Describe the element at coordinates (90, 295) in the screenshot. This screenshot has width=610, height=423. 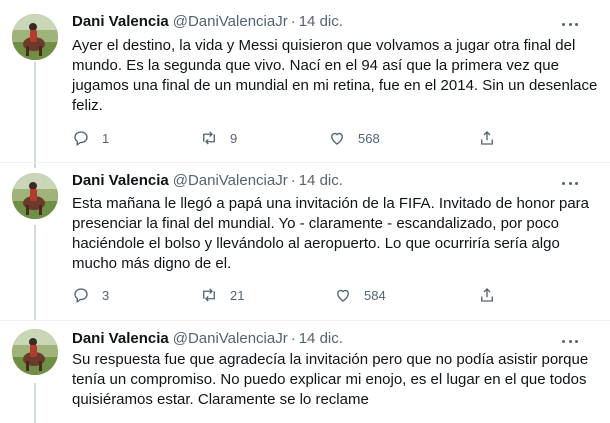
I see `reply-button: 3` at that location.